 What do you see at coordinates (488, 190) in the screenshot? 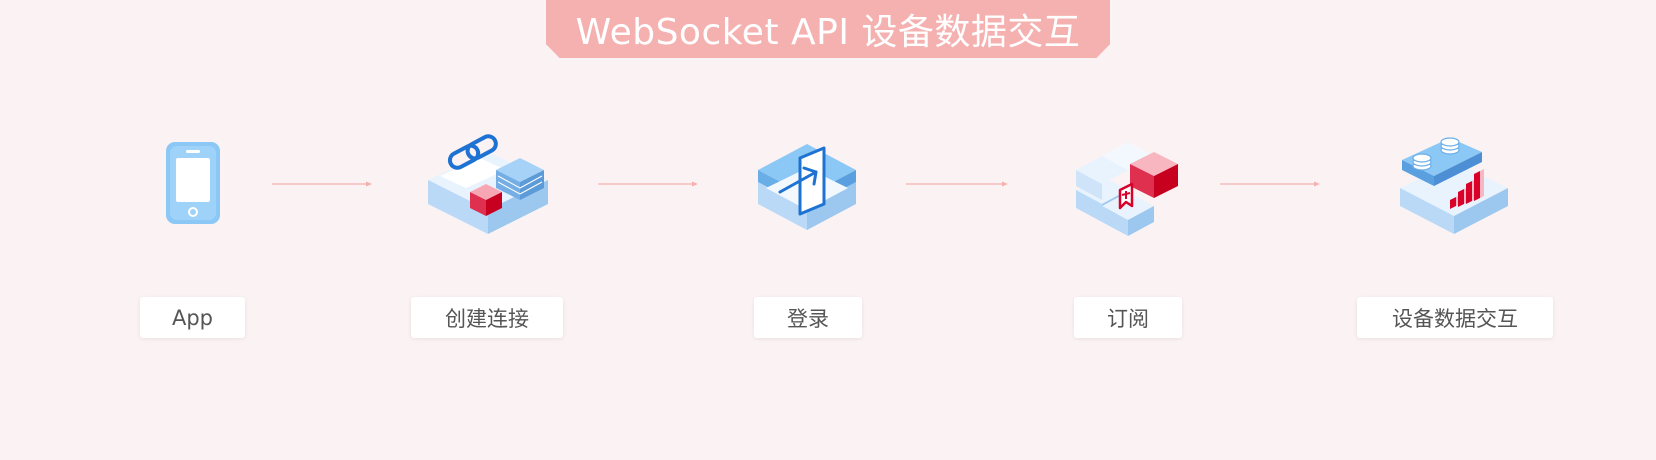
I see `link-blocks-icon` at bounding box center [488, 190].